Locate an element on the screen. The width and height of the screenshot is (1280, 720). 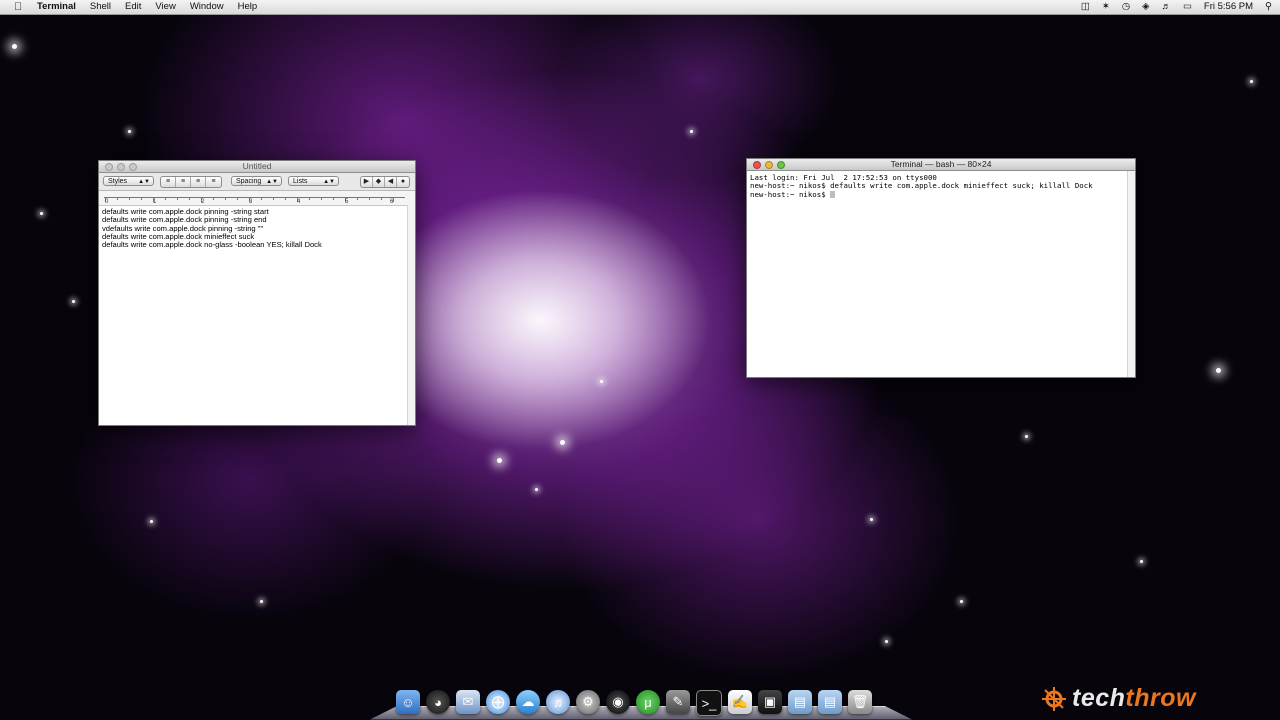
textedit-icon: ✍ is located at coordinates (740, 702).